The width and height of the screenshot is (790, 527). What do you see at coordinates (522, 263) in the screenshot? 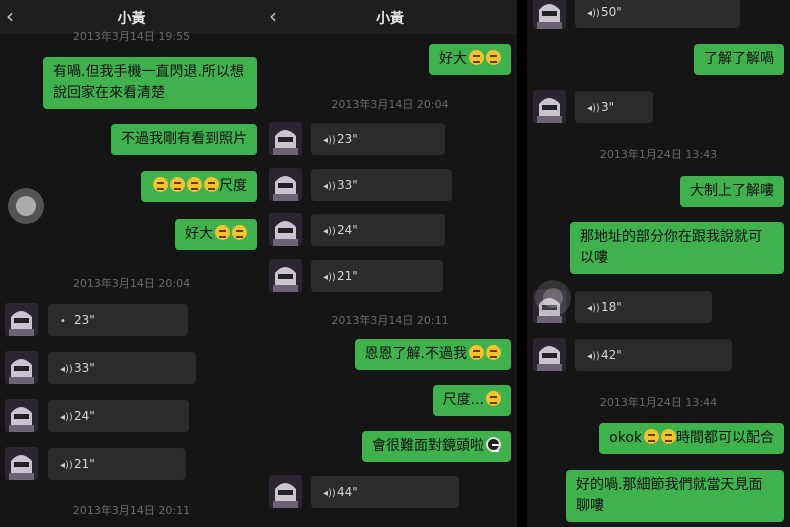
I see `panel-divider` at bounding box center [522, 263].